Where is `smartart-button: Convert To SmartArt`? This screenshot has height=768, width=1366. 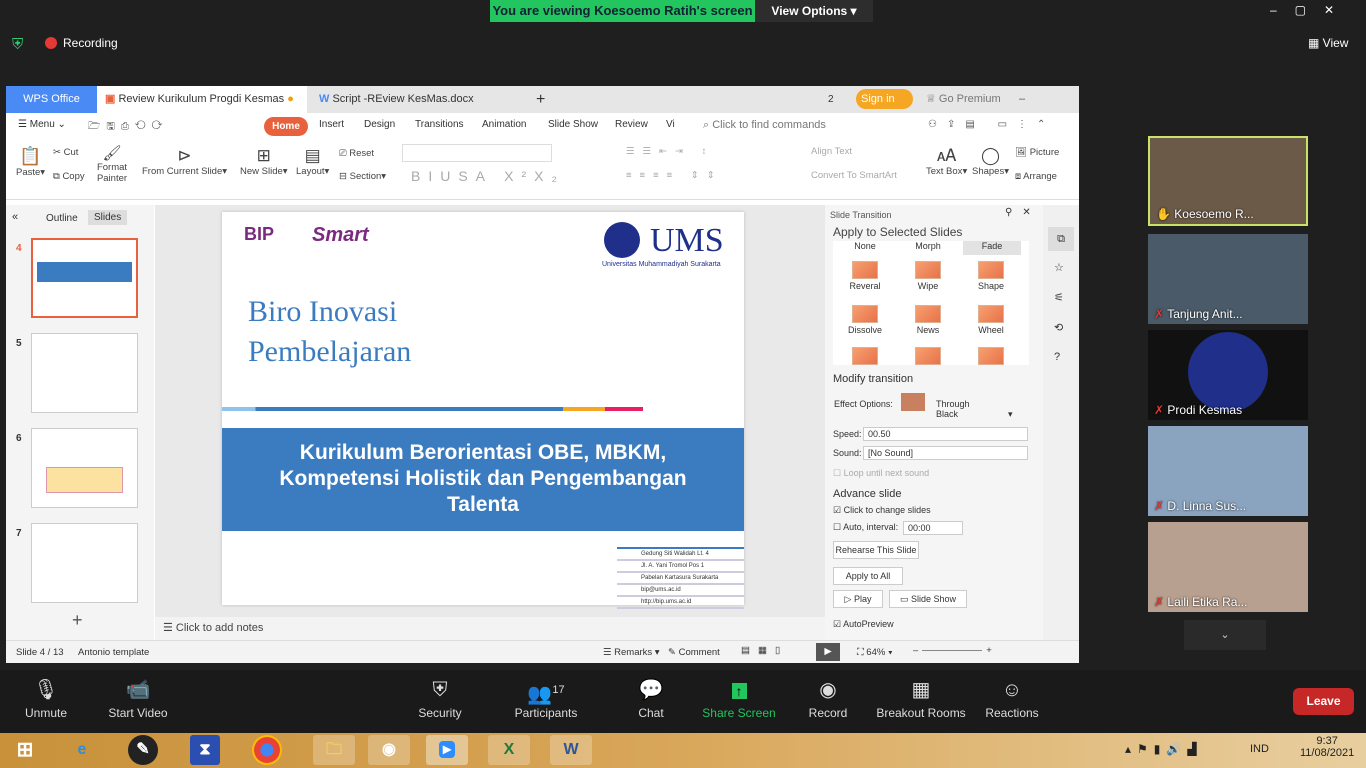 smartart-button: Convert To SmartArt is located at coordinates (854, 175).